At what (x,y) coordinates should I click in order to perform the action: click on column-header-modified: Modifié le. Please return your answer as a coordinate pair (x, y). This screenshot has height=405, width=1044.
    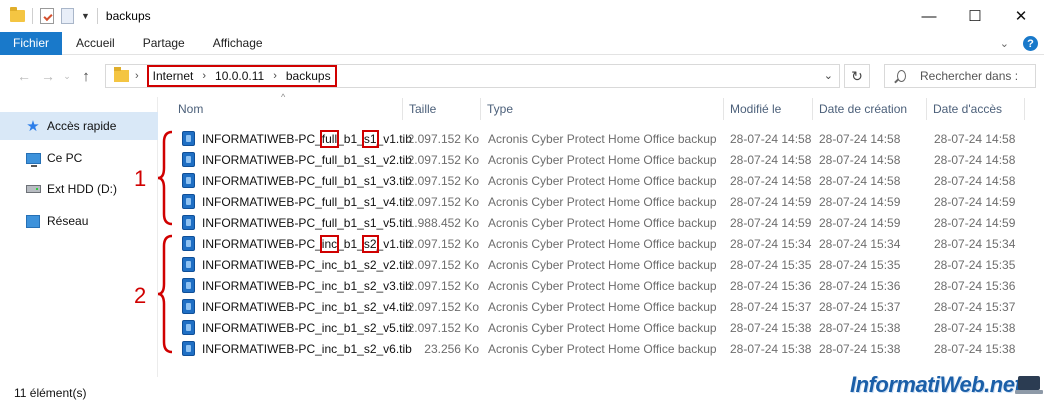
    Looking at the image, I should click on (768, 109).